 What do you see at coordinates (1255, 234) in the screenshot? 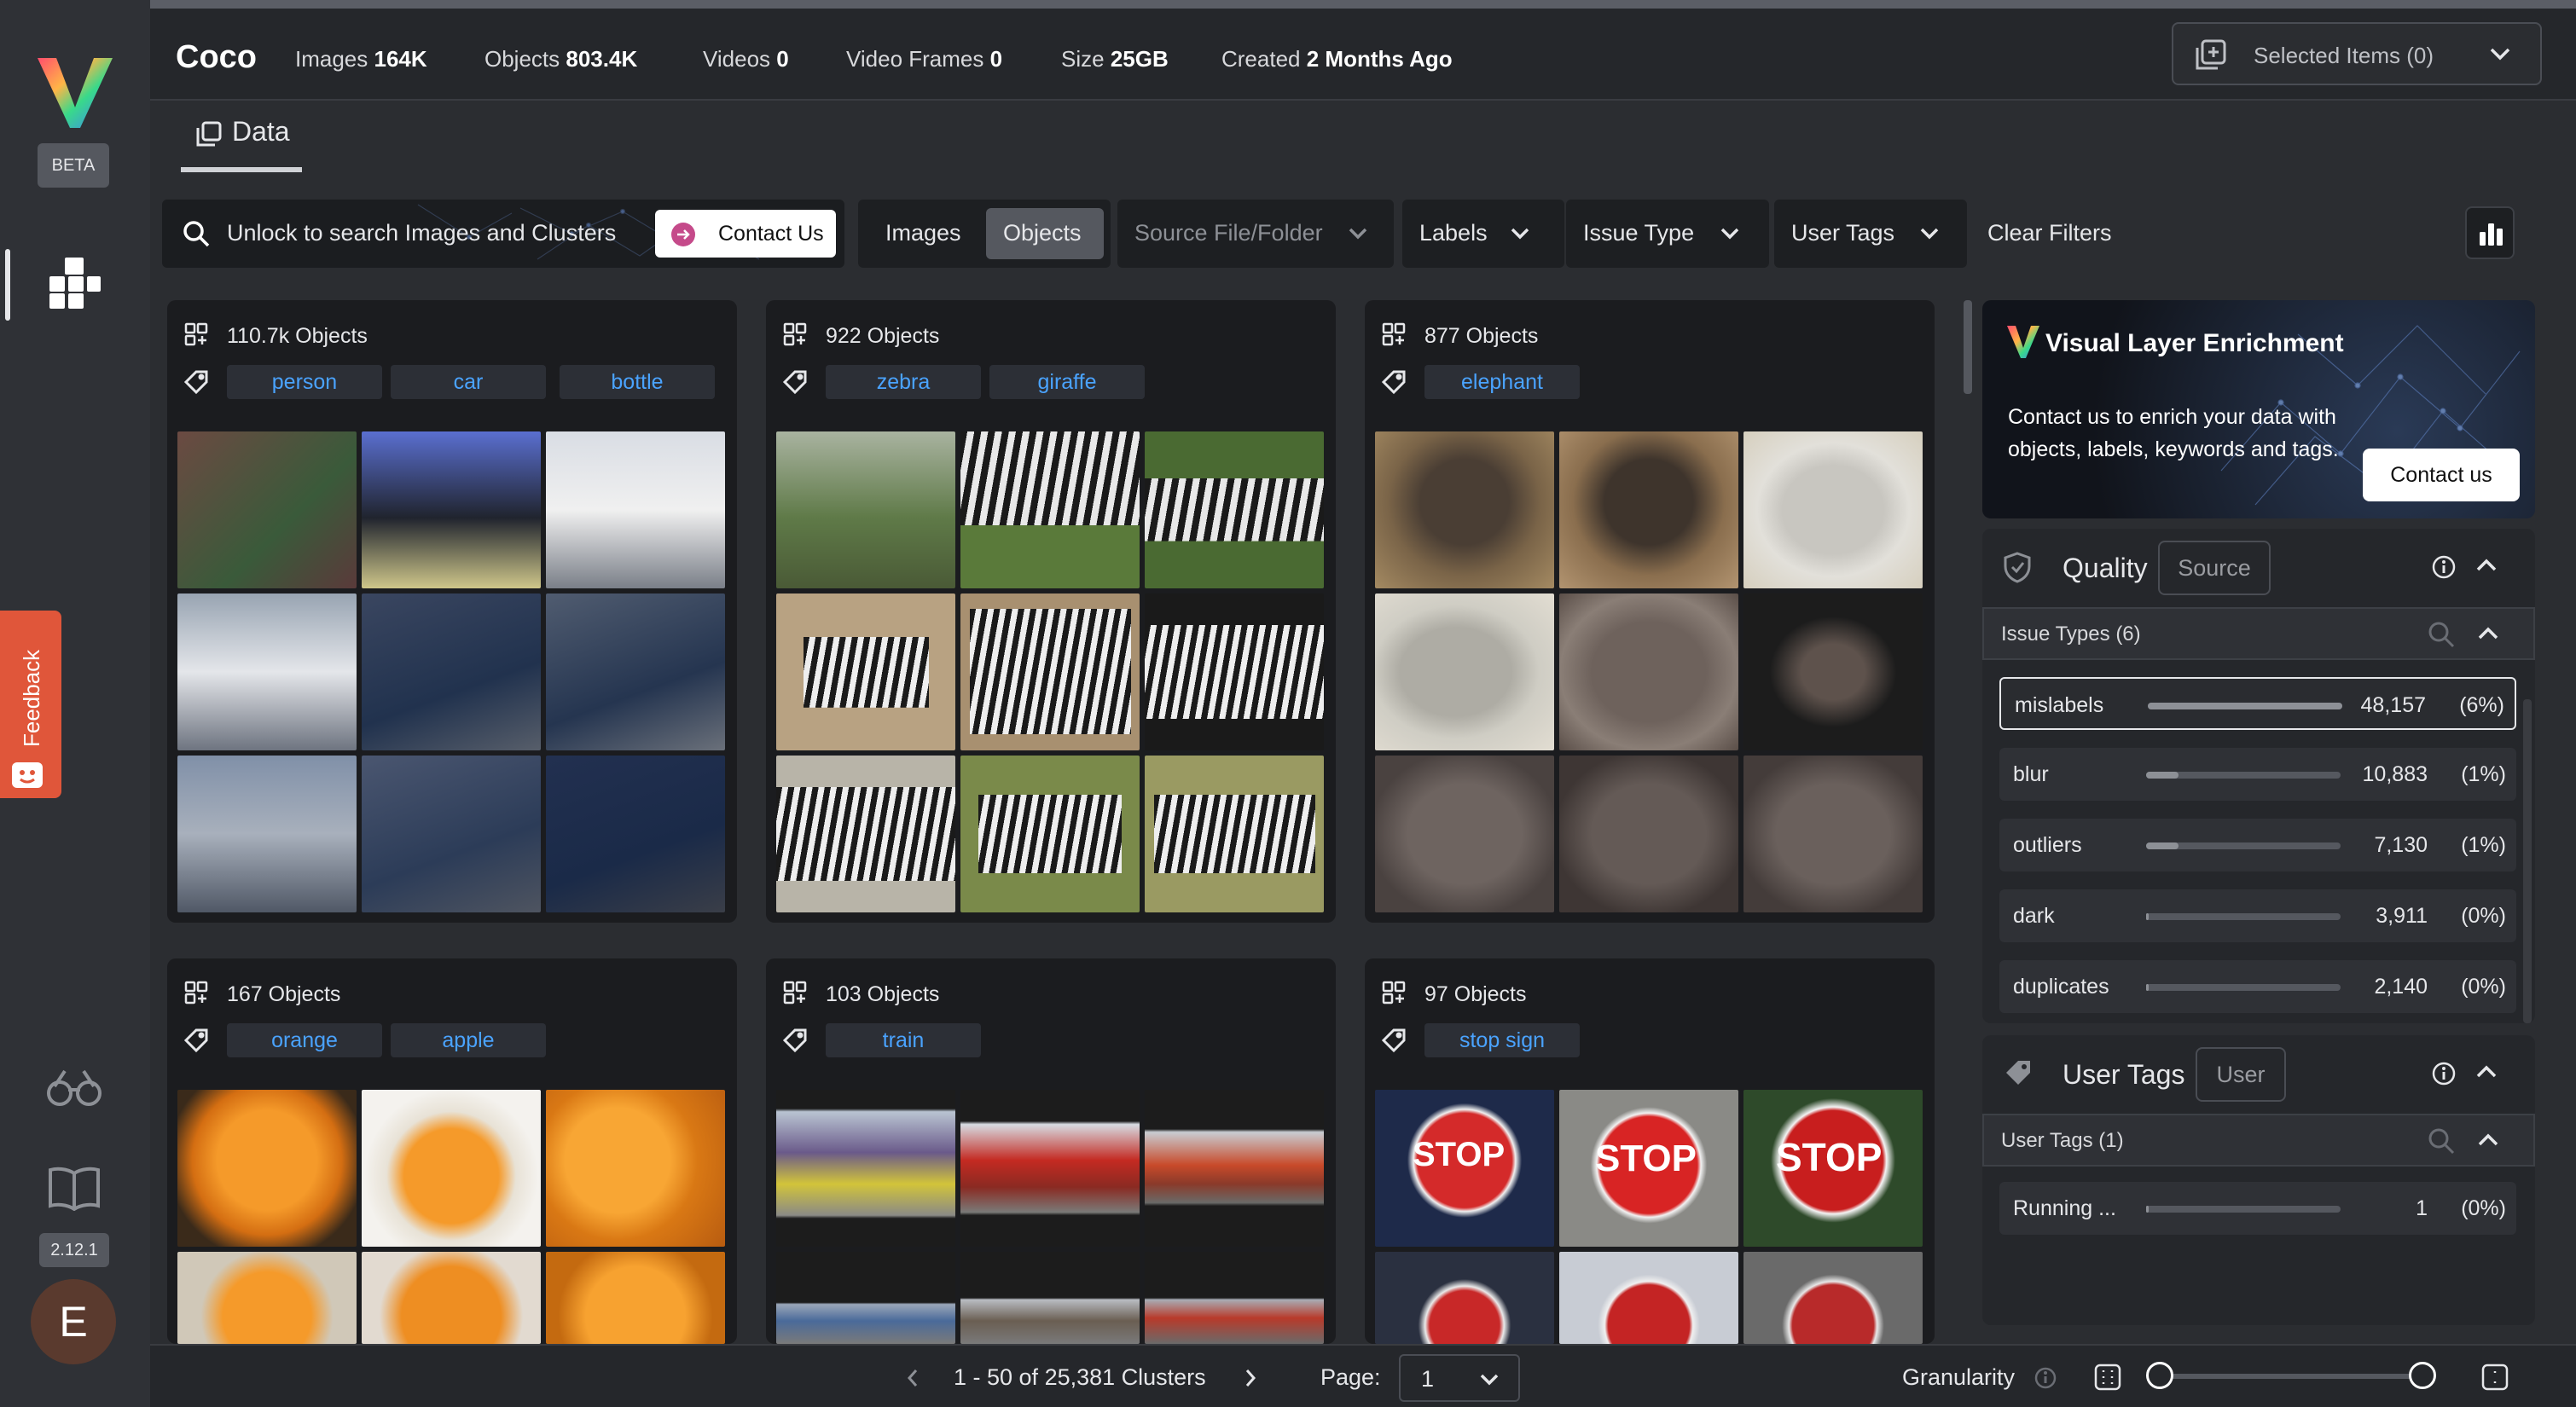
I see `source-folder-filter: Source File/Folder` at bounding box center [1255, 234].